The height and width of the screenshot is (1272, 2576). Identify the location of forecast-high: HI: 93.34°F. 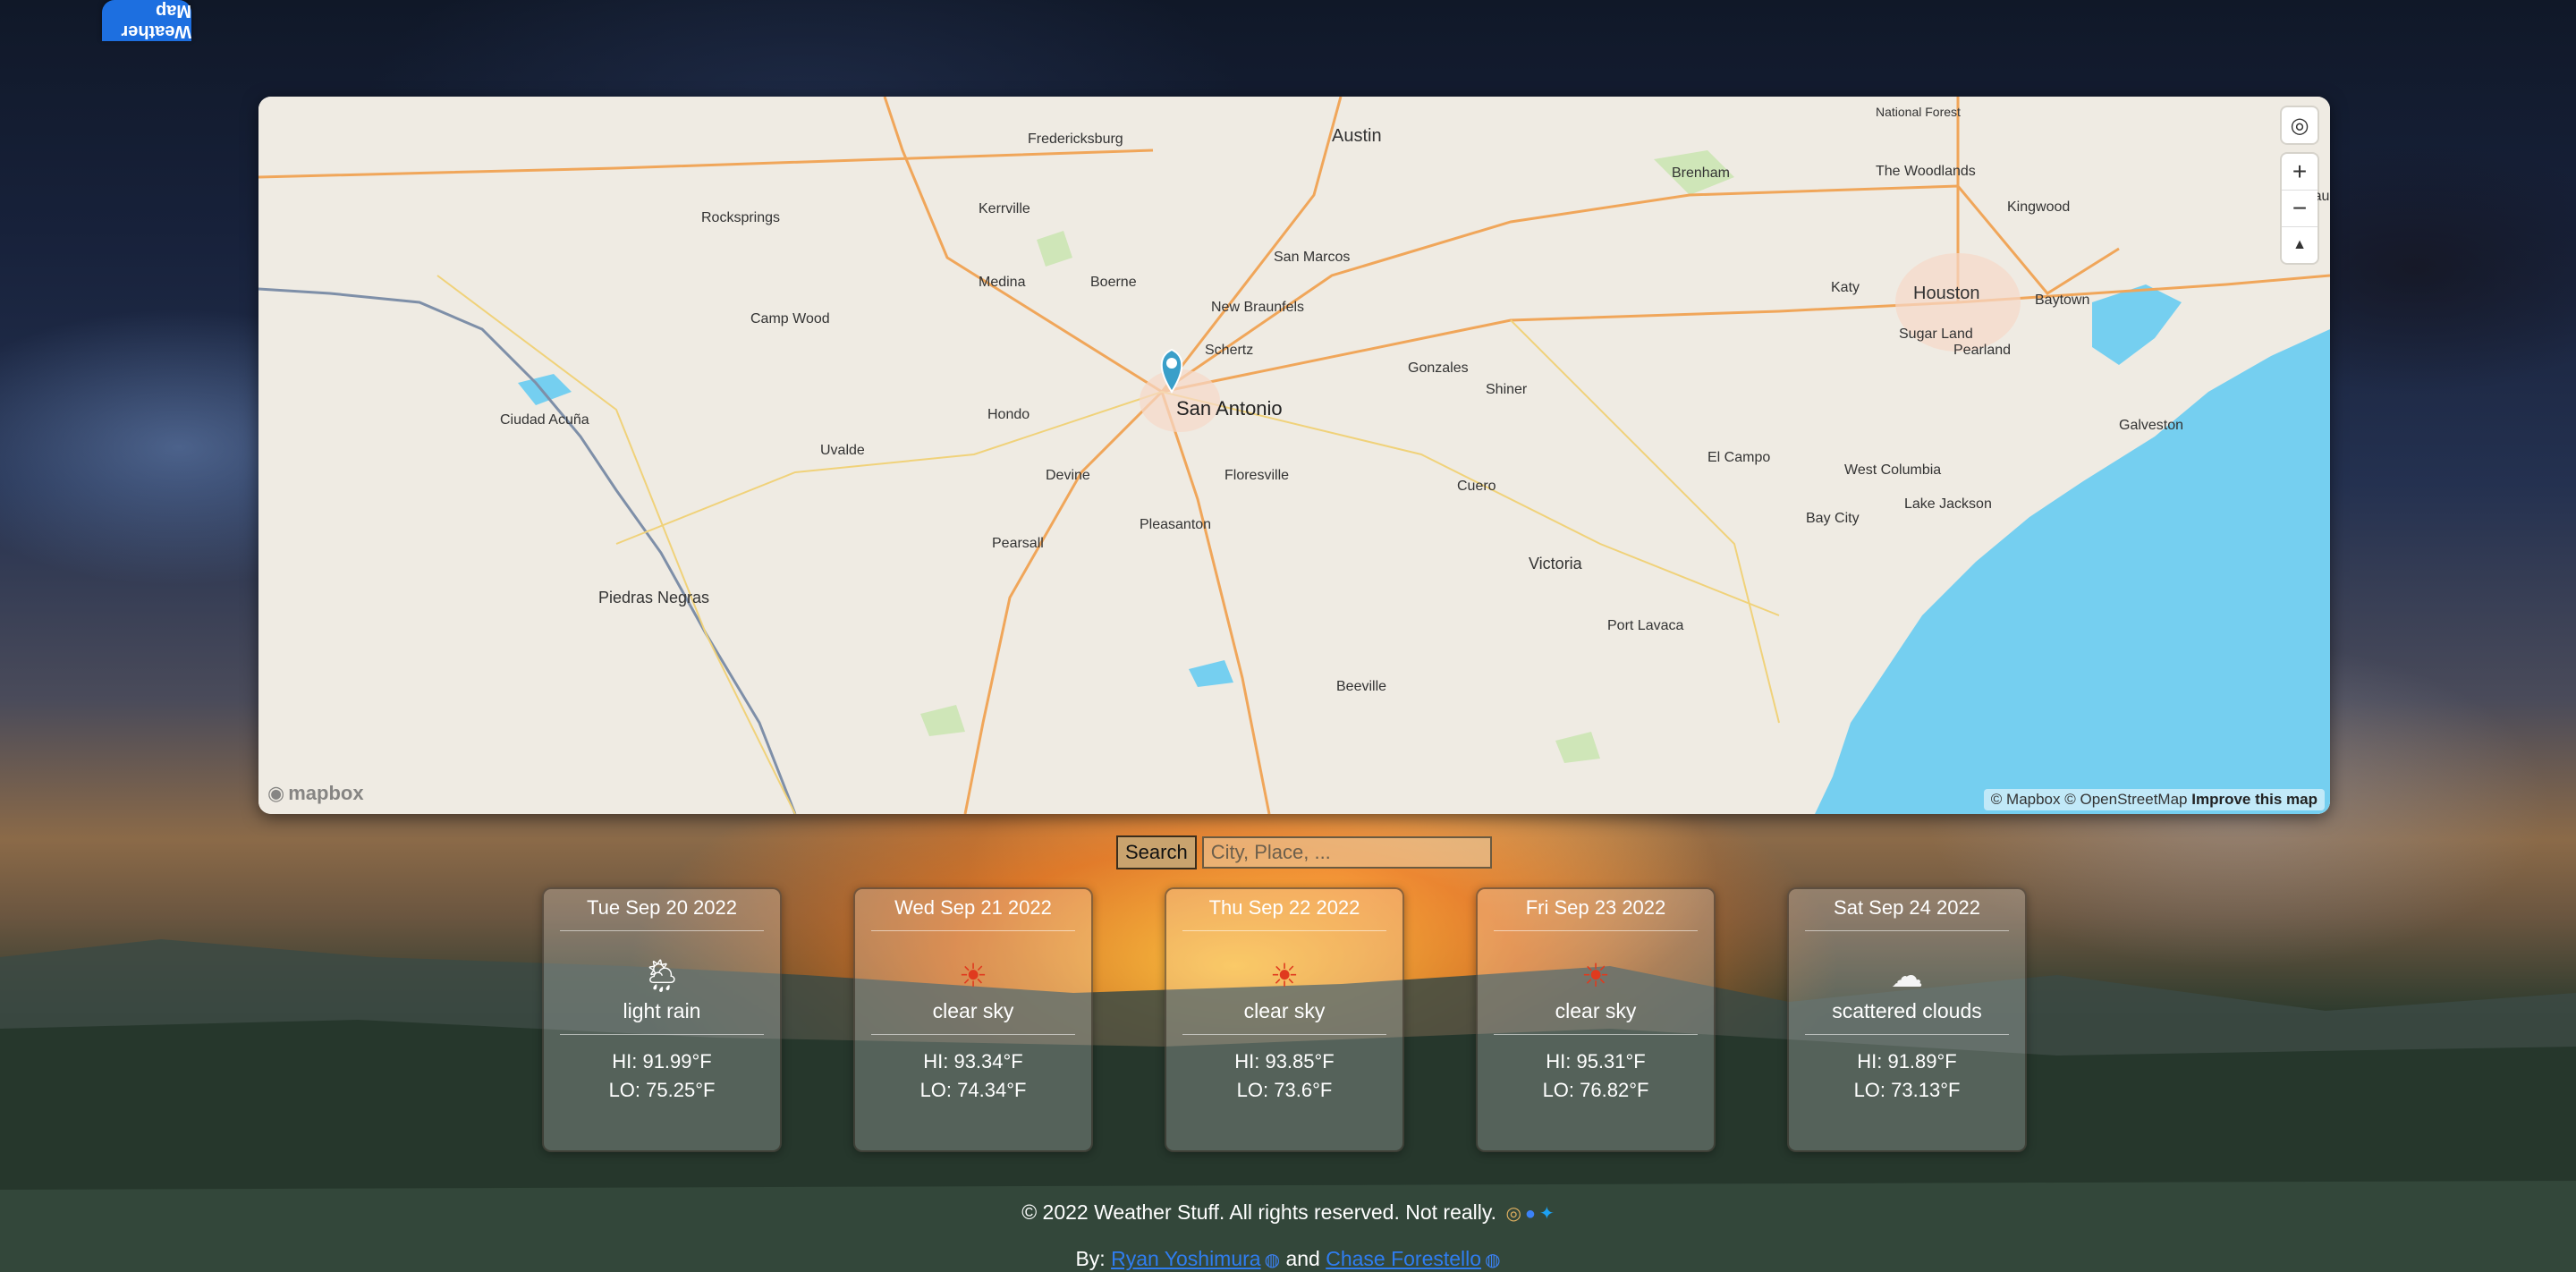
(973, 1061).